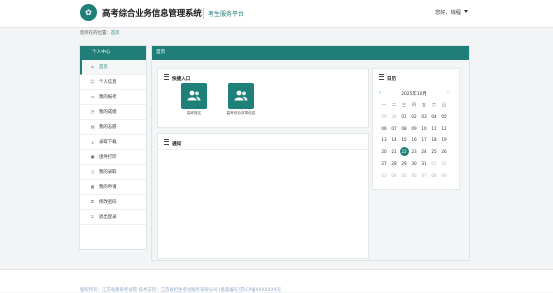  Describe the element at coordinates (434, 140) in the screenshot. I see `calendar-day: 18` at that location.